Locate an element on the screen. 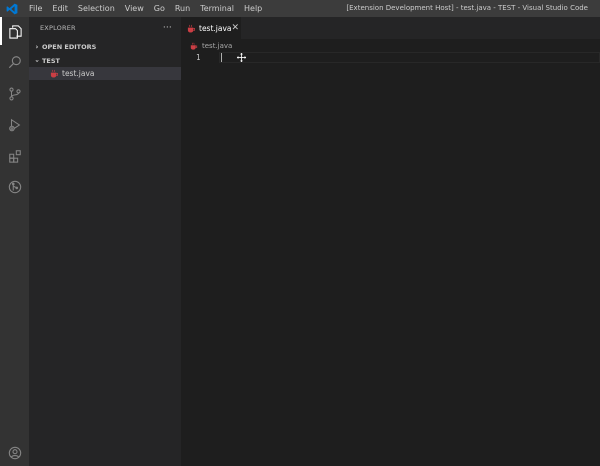  close-icon: ✕ is located at coordinates (236, 28).